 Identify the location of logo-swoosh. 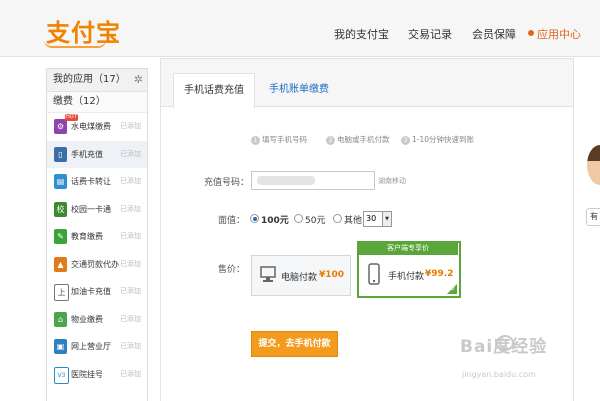
(75, 44).